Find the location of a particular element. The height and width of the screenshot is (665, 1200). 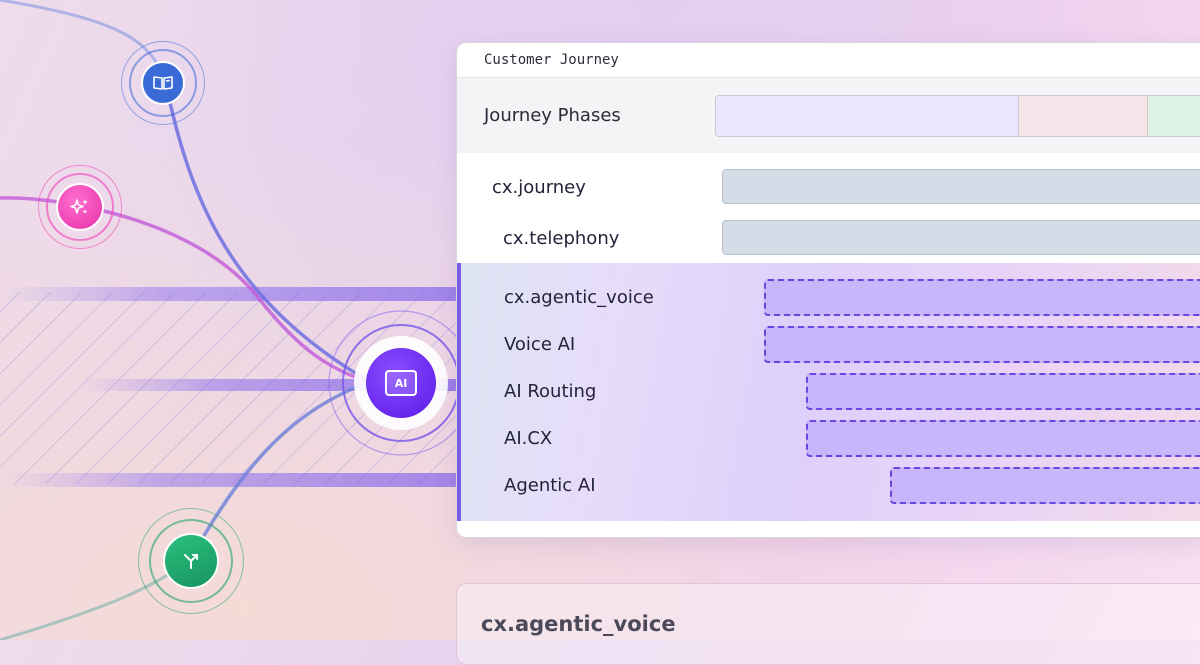

row-ai-cx: AI.CX is located at coordinates (830, 439).